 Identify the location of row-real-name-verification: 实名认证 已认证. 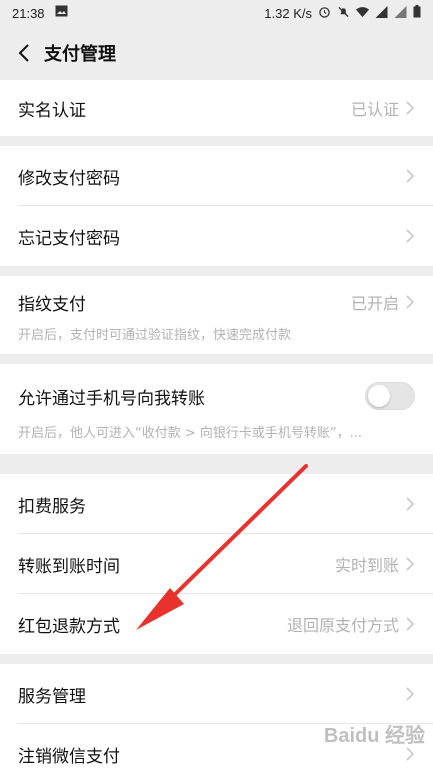
(216, 108).